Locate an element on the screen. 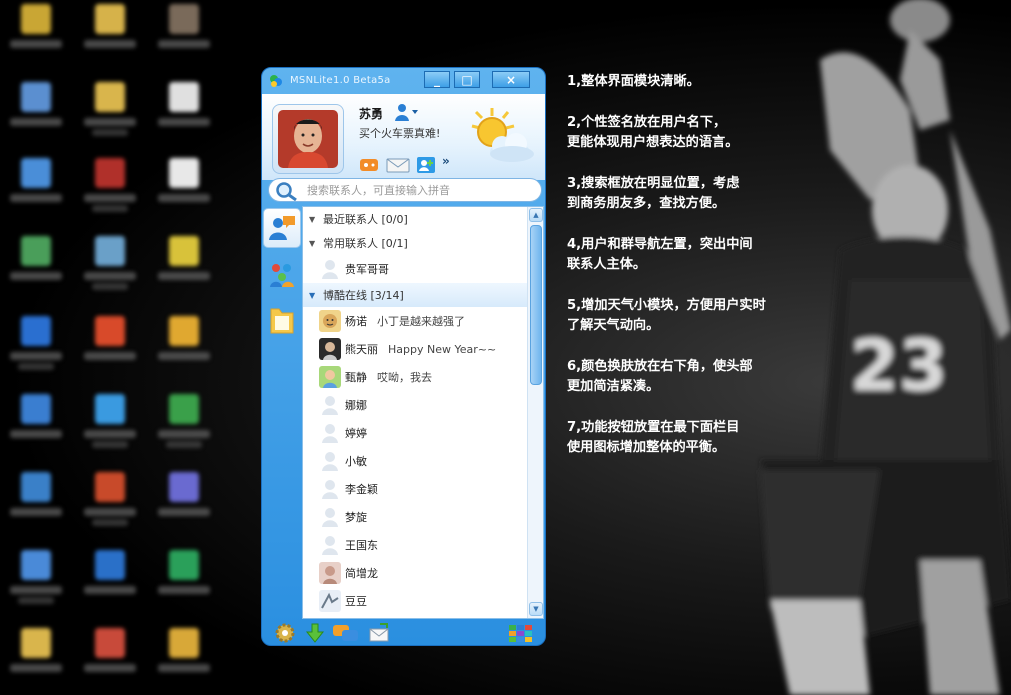 This screenshot has height=695, width=1011. contact-name: 豆豆 is located at coordinates (356, 601).